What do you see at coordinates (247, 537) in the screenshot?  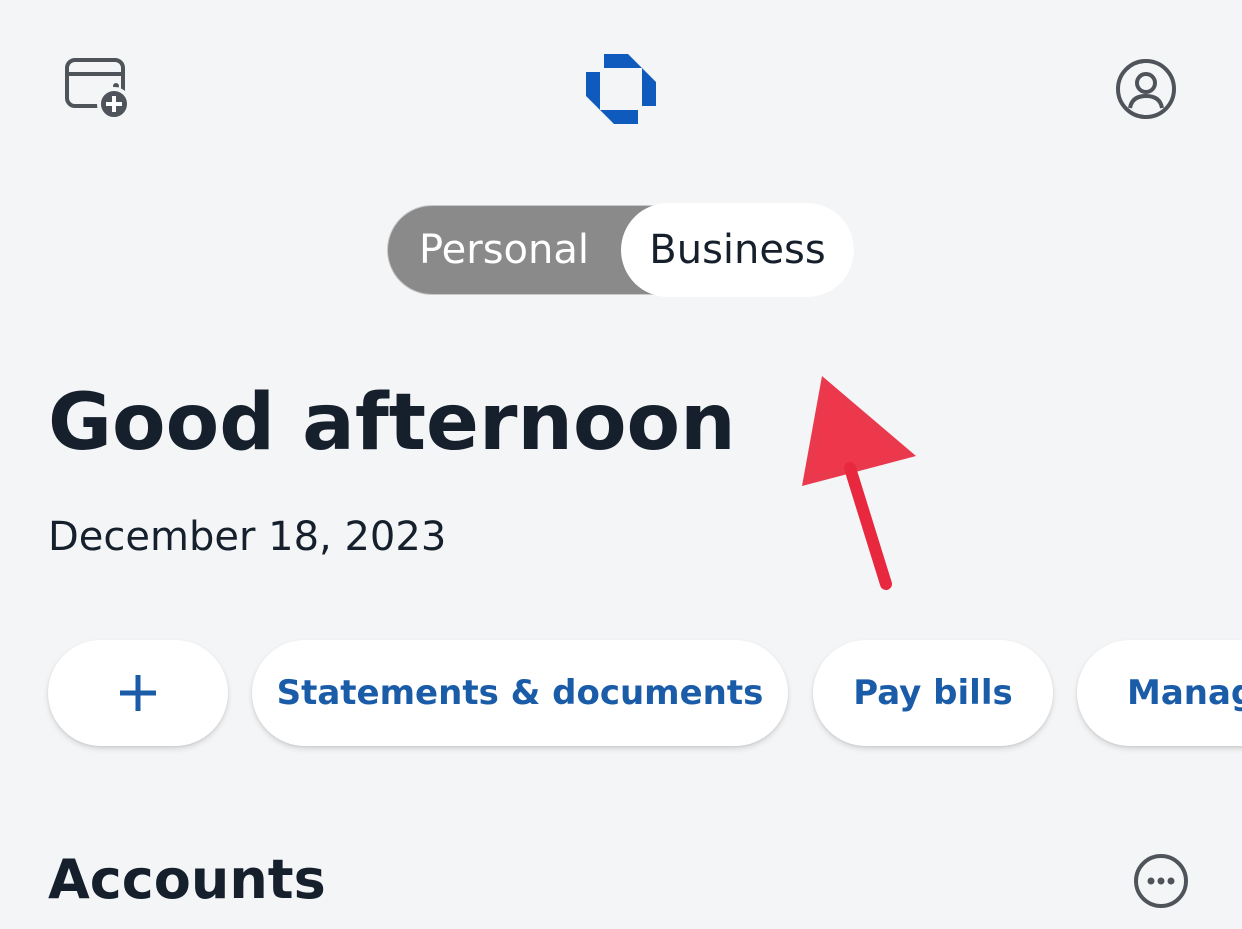 I see `greeting-date: December 18, 2023` at bounding box center [247, 537].